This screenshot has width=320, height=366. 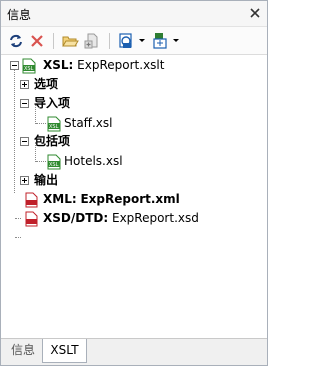 I want to click on xsd-prefix: XSD/DTD:, so click(x=76, y=218).